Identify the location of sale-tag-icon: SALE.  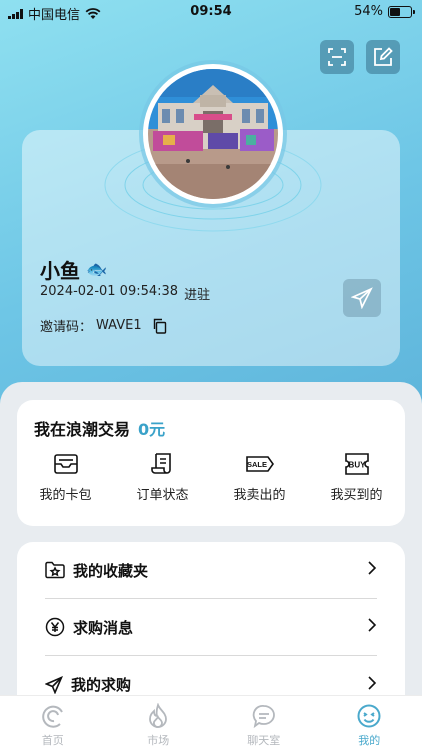
(259, 464).